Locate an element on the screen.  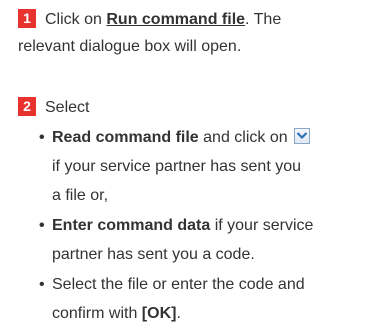
run-command-file-link: Run command file is located at coordinates (175, 19).